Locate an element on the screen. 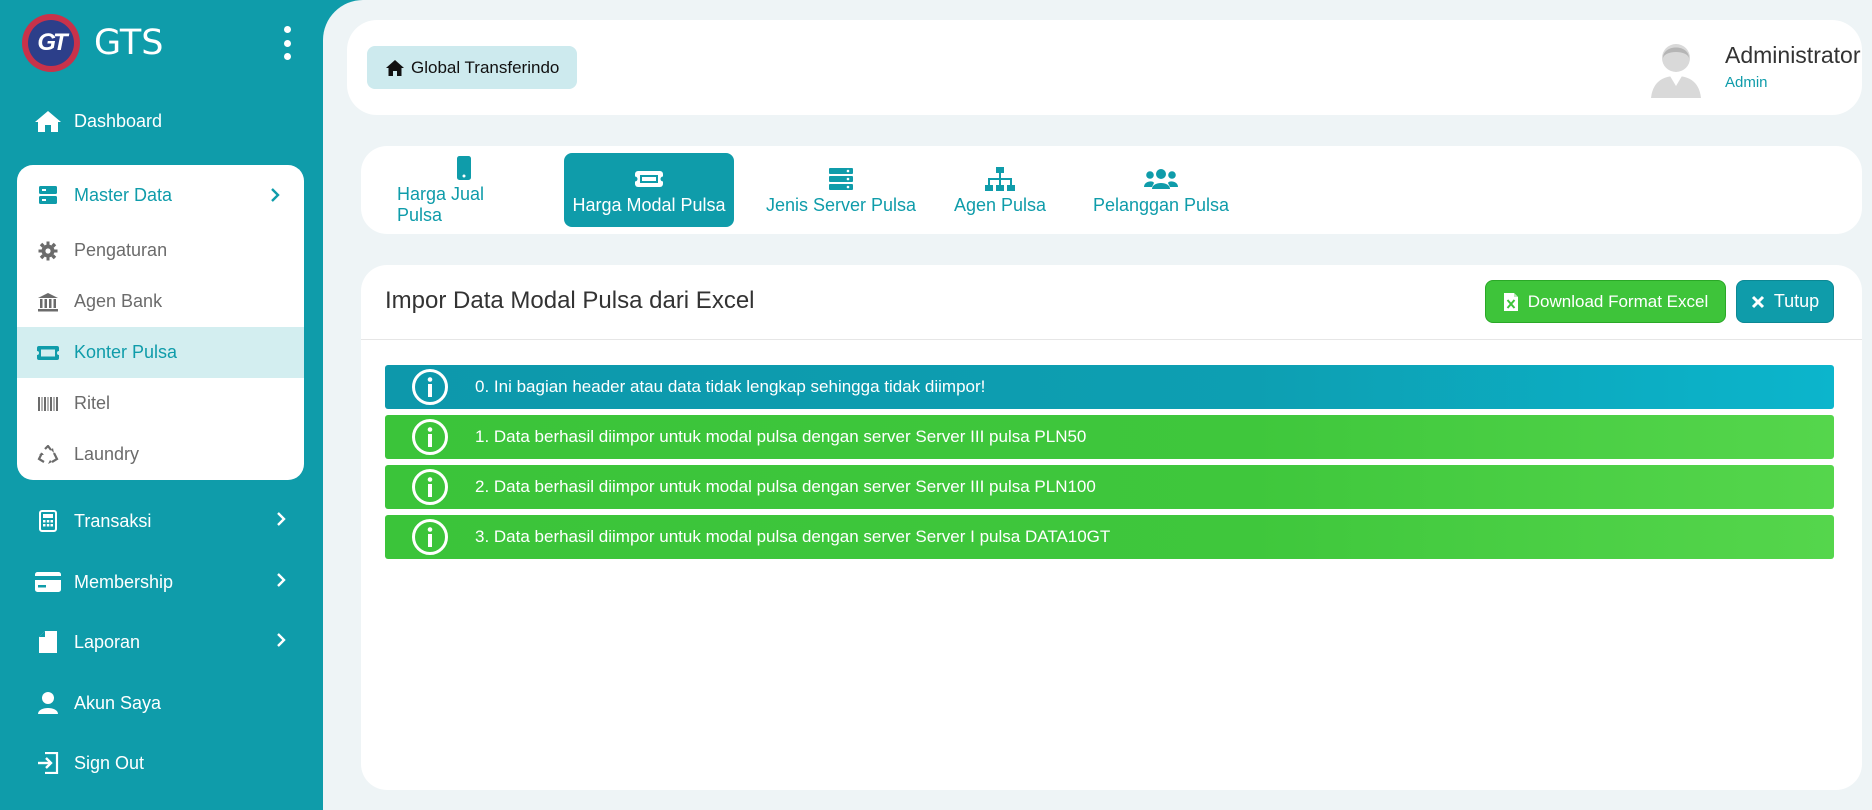 The image size is (1872, 810). sign-out-icon is located at coordinates (48, 763).